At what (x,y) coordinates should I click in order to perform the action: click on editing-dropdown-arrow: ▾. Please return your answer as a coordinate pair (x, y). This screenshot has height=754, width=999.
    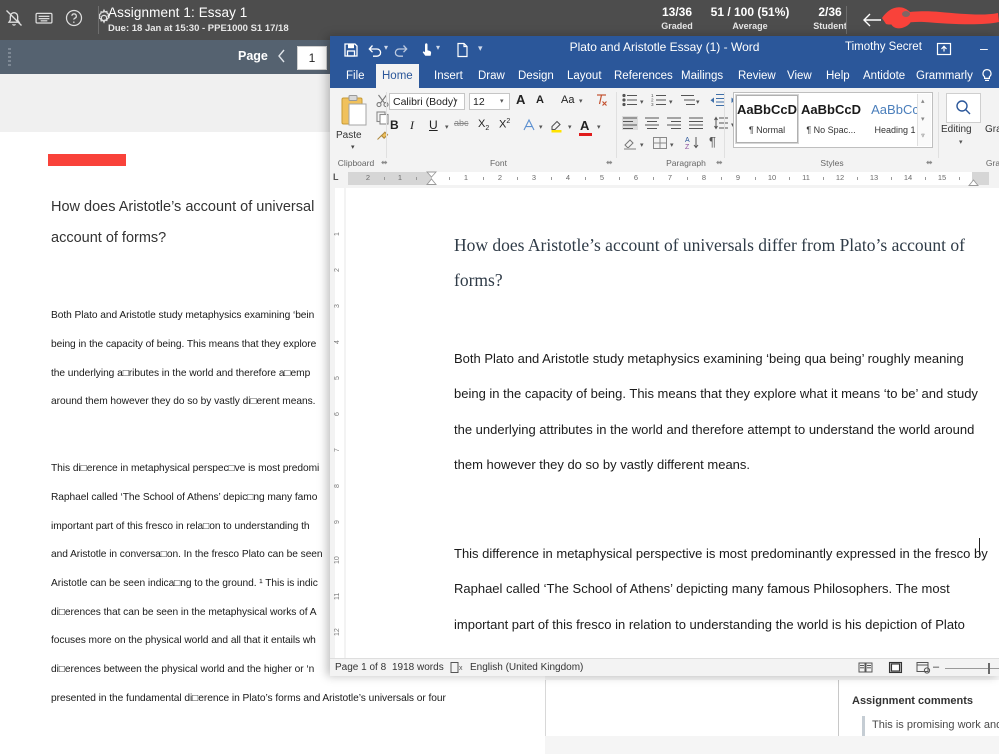
    Looking at the image, I should click on (961, 142).